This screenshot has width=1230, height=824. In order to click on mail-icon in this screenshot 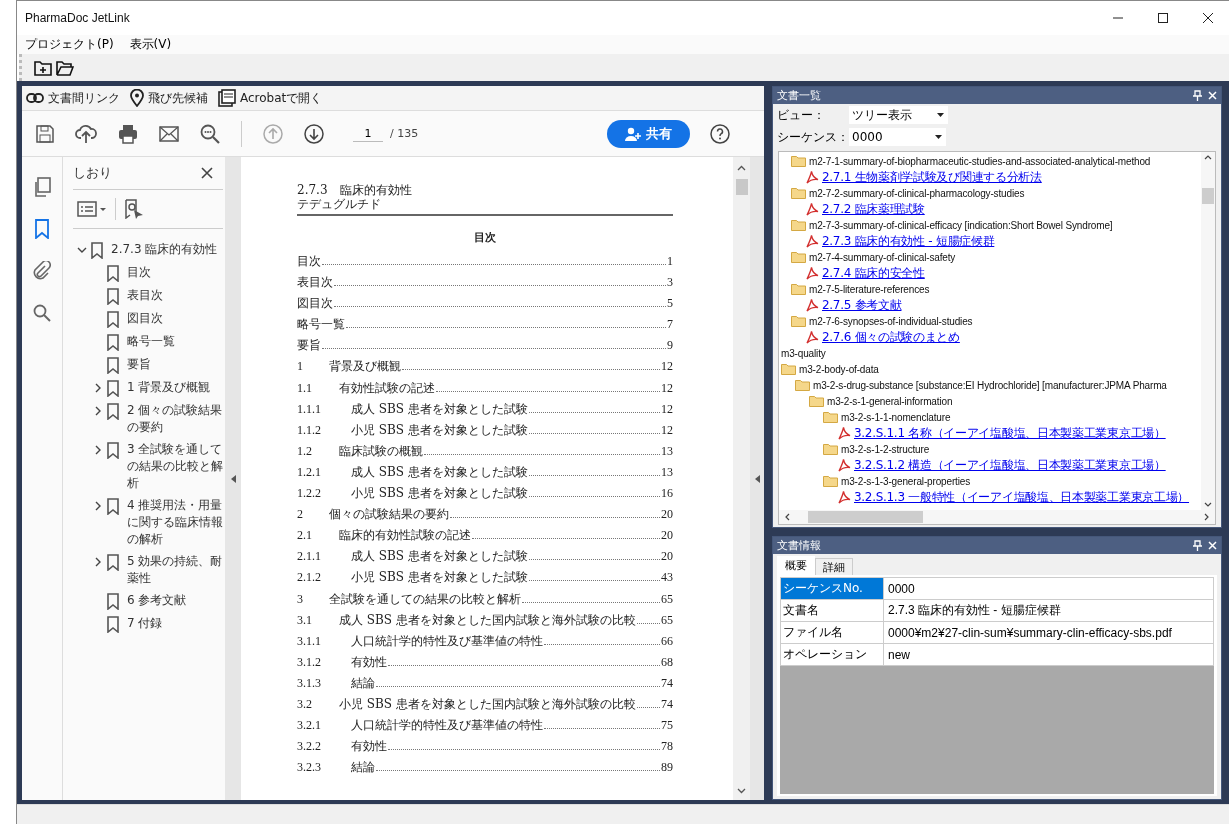, I will do `click(169, 133)`.